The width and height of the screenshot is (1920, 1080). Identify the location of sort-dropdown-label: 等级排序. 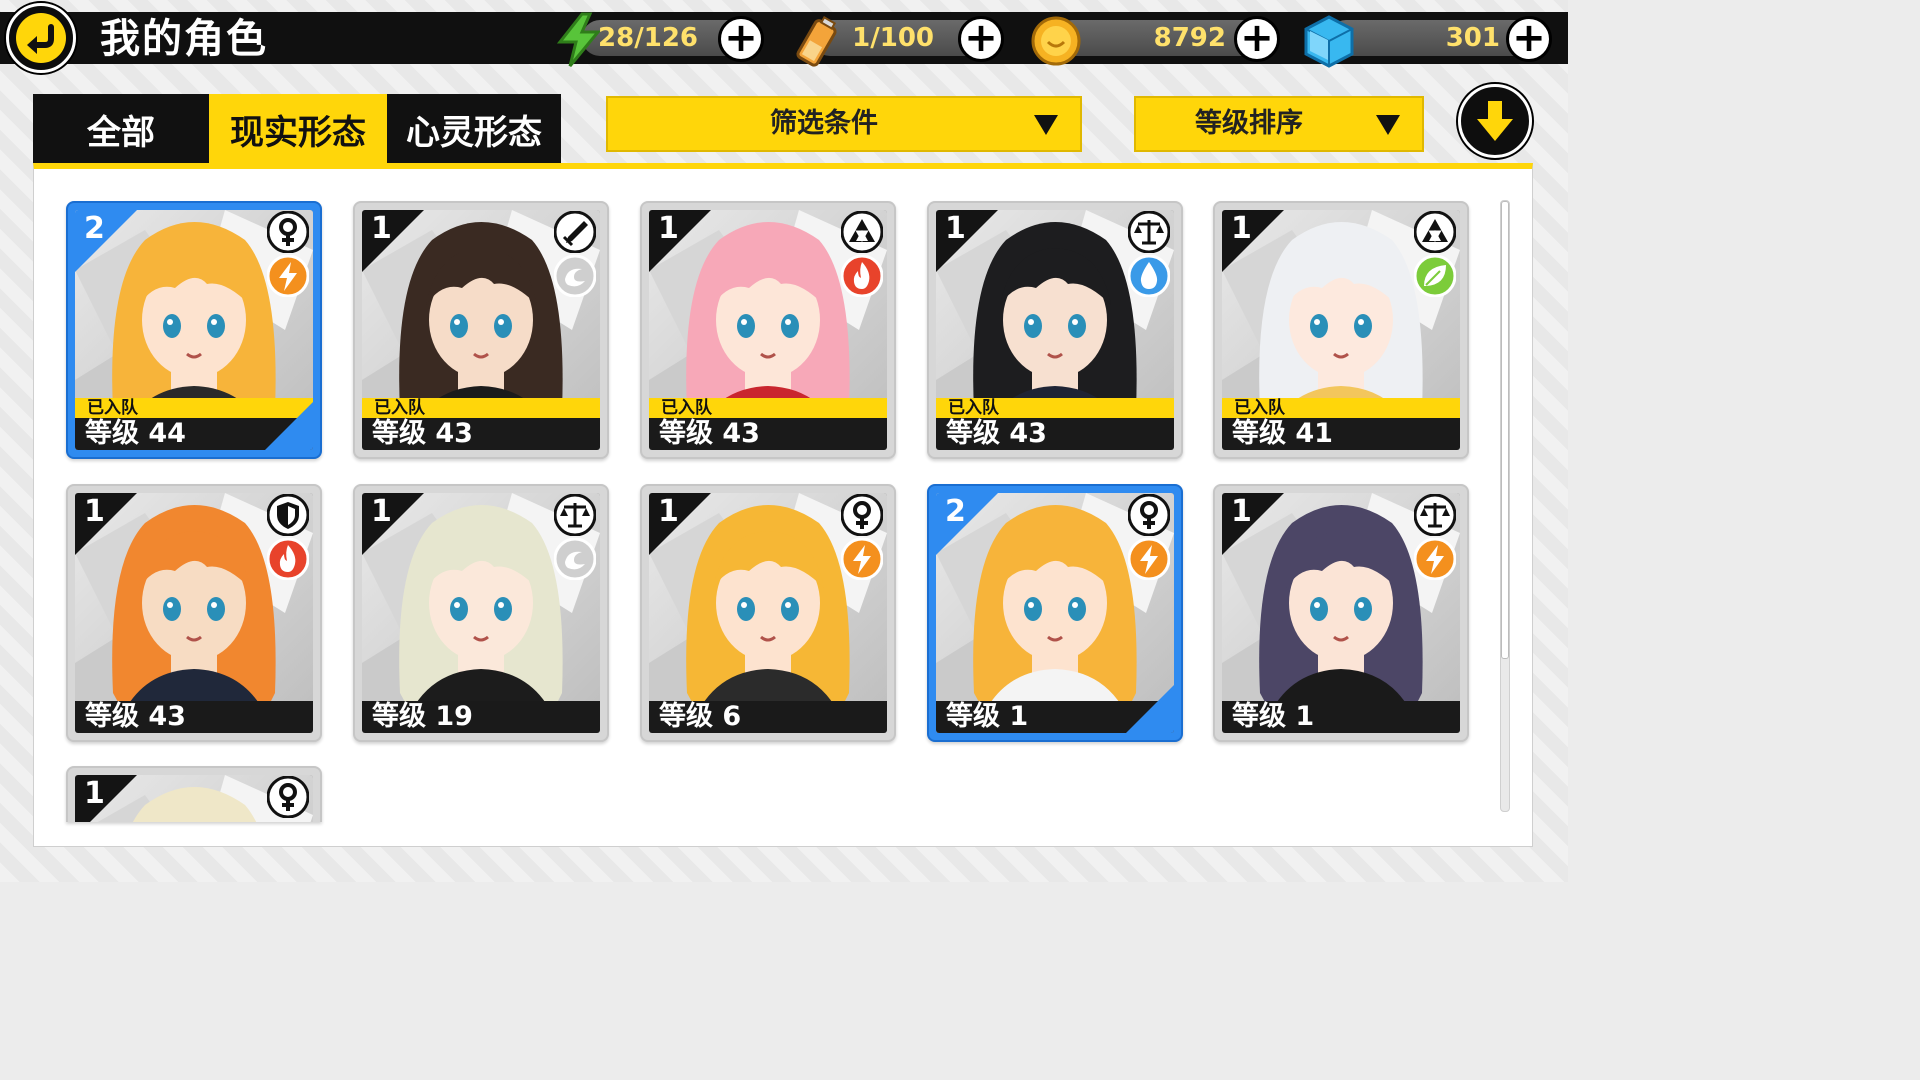
(1249, 123).